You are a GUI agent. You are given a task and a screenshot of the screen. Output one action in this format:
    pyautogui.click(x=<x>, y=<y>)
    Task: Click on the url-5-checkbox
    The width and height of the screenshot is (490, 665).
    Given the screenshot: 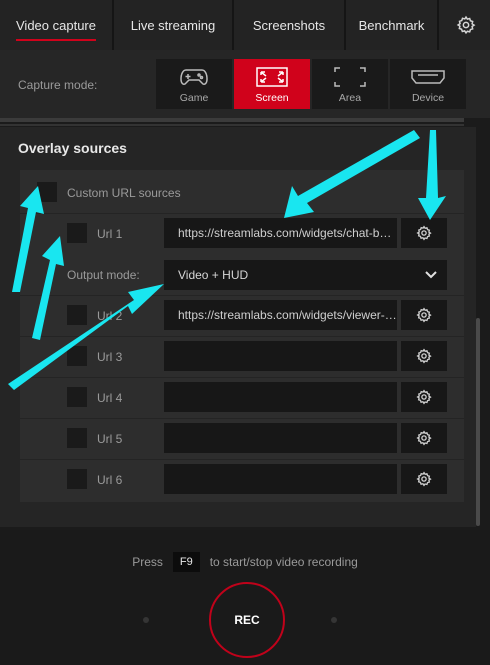 What is the action you would take?
    pyautogui.click(x=77, y=438)
    